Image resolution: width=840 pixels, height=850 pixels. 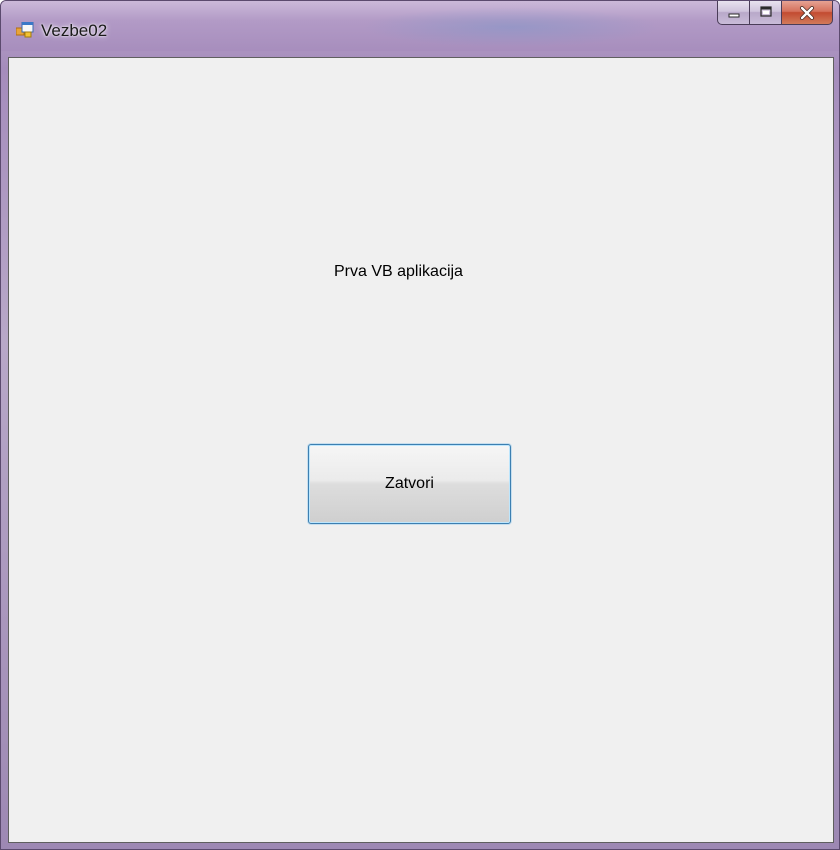 I want to click on maximize-button, so click(x=765, y=13).